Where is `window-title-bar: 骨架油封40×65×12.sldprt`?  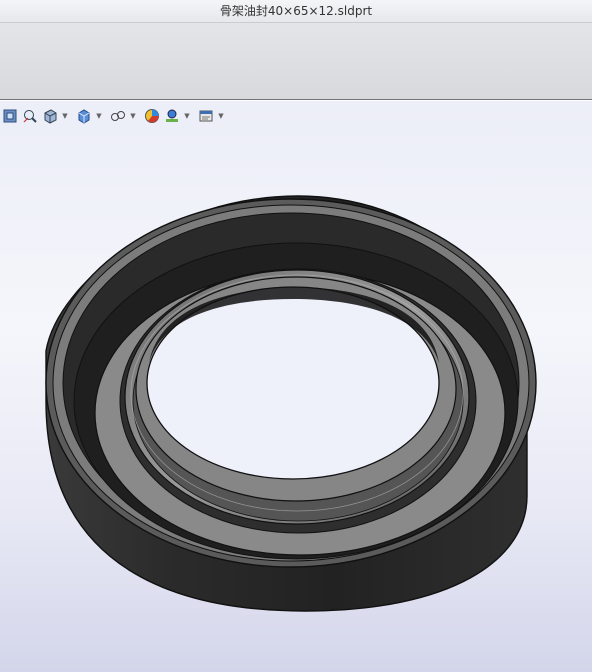
window-title-bar: 骨架油封40×65×12.sldprt is located at coordinates (296, 11).